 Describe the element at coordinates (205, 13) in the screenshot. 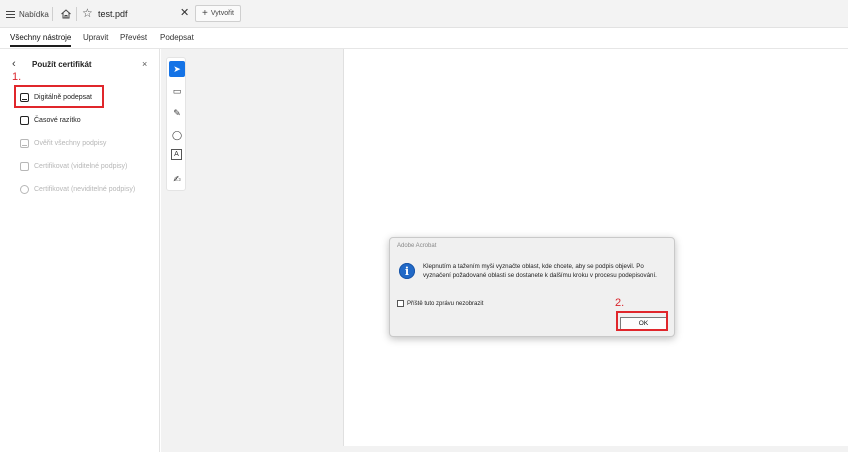

I see `plus-icon: +` at that location.